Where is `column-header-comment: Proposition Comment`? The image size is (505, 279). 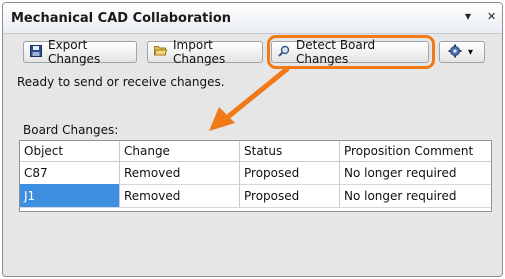
column-header-comment: Proposition Comment is located at coordinates (415, 151).